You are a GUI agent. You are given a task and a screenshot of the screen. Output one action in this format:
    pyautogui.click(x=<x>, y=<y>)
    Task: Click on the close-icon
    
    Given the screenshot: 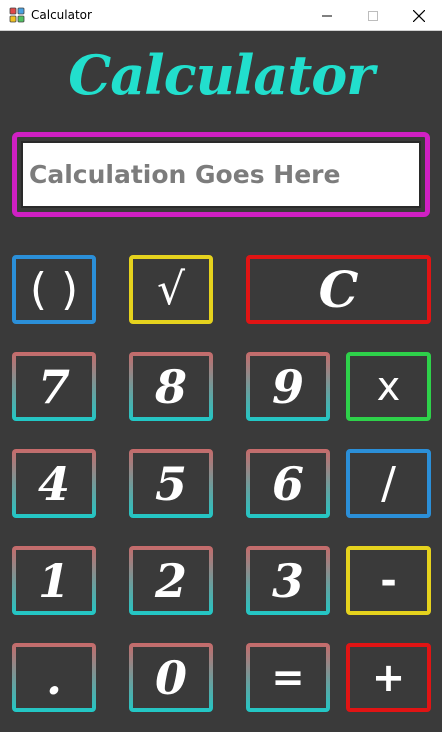 What is the action you would take?
    pyautogui.click(x=419, y=15)
    